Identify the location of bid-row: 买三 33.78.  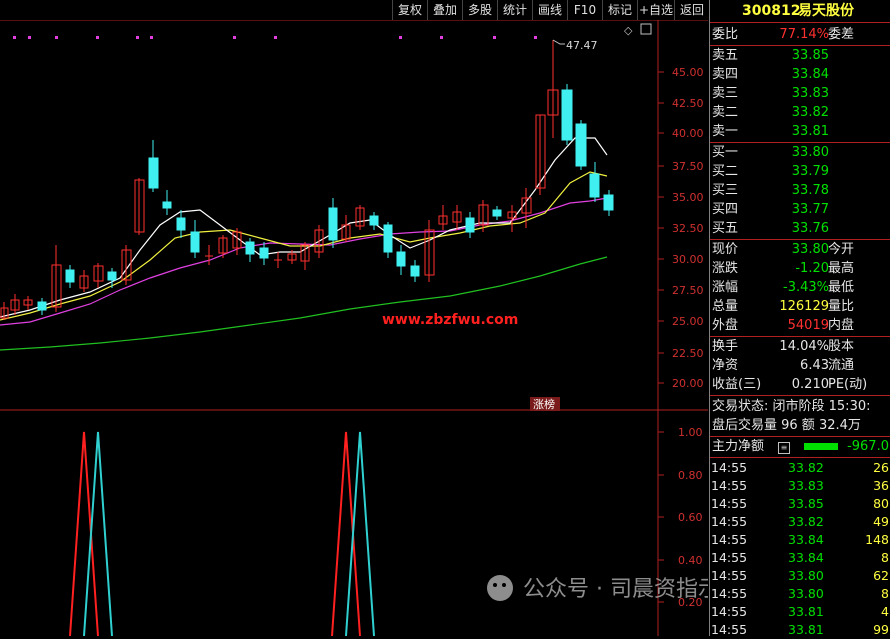
(800, 191).